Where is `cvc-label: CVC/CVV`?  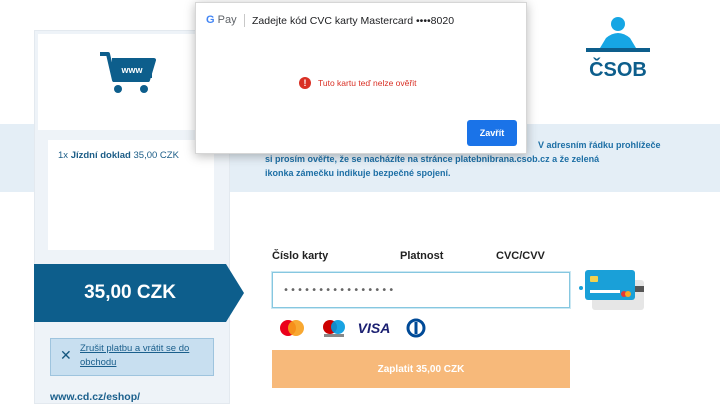
cvc-label: CVC/CVV is located at coordinates (520, 256).